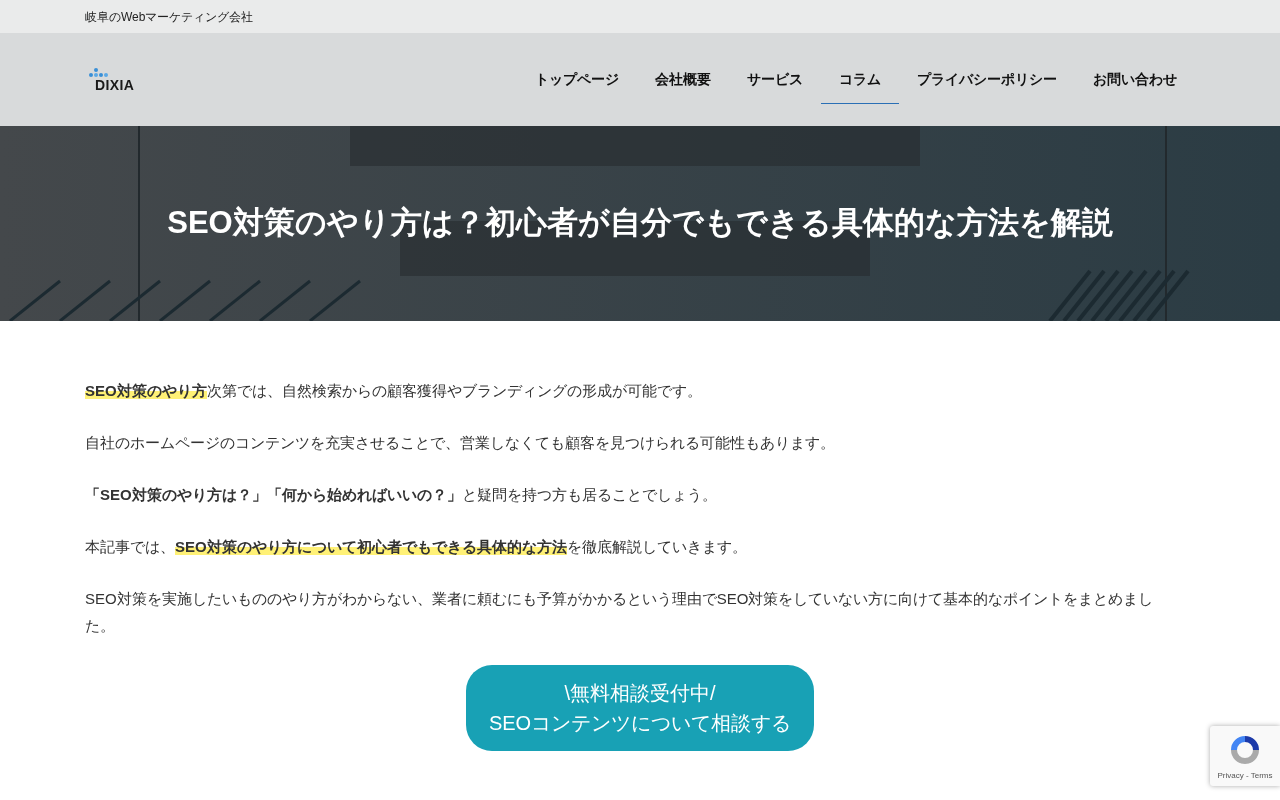  Describe the element at coordinates (401, 495) in the screenshot. I see `body-paragraph: 「SEO対策のやり方は？」「何から始めればいいの？」と疑問を持つ方も居ることでしょう。` at that location.